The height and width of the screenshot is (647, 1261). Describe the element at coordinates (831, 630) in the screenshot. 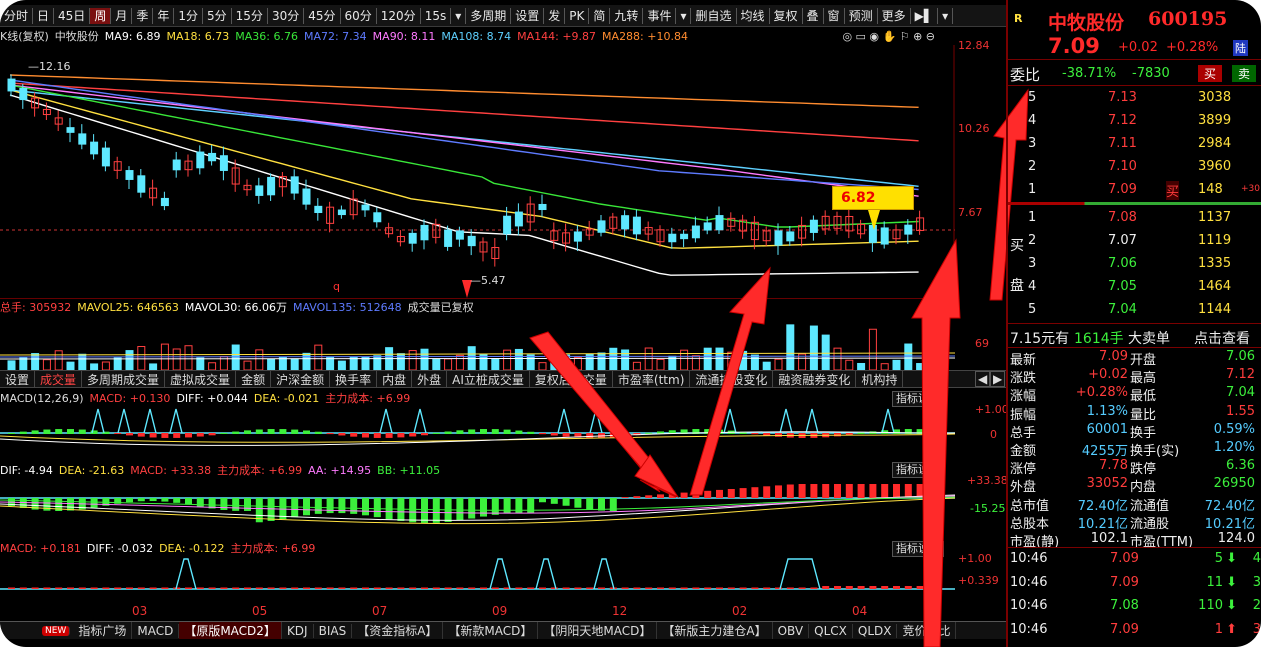

I see `indicator-tab: QLCX` at that location.